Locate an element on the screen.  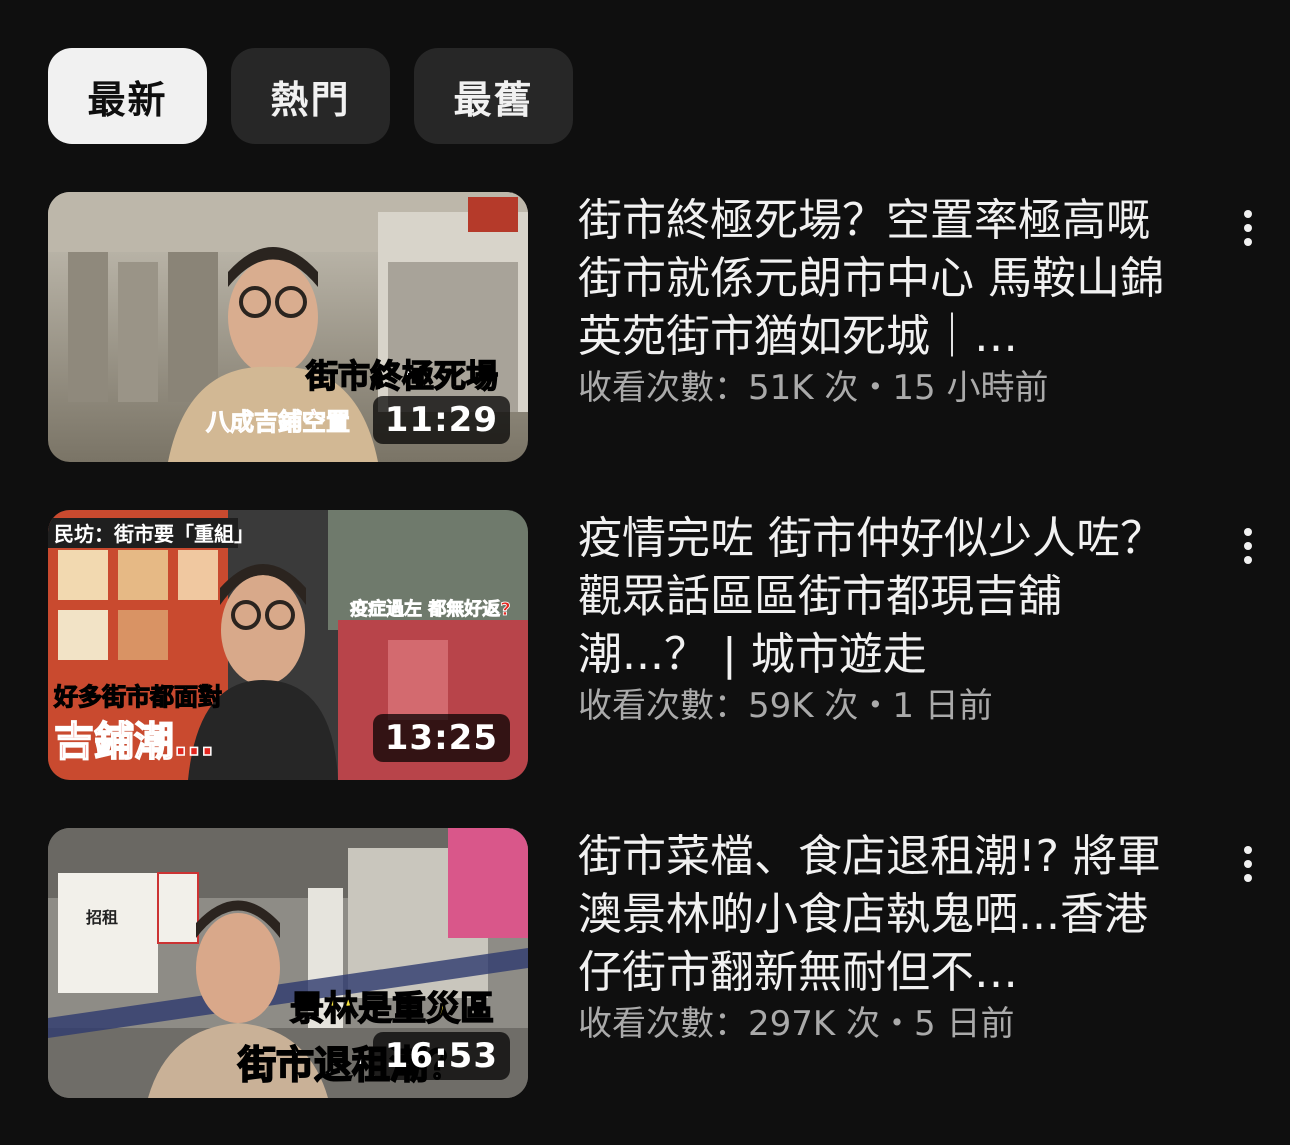
thumbnail-caption: 疫症過左 都無好返? is located at coordinates (430, 609).